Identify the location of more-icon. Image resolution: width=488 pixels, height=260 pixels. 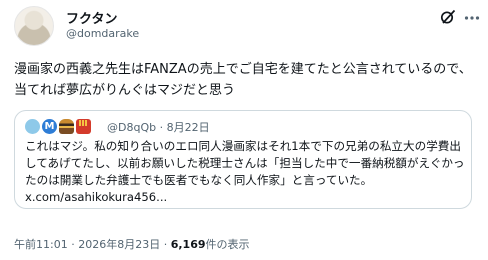
(472, 18).